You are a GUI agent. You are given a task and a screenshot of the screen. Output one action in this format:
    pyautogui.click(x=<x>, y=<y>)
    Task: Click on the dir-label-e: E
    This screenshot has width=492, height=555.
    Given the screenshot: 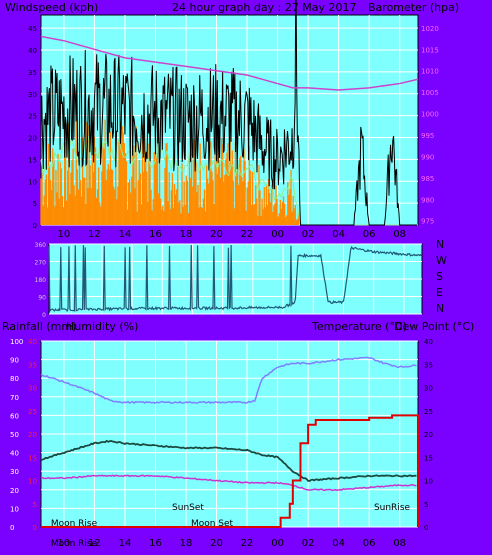 What is the action you would take?
    pyautogui.click(x=439, y=292)
    